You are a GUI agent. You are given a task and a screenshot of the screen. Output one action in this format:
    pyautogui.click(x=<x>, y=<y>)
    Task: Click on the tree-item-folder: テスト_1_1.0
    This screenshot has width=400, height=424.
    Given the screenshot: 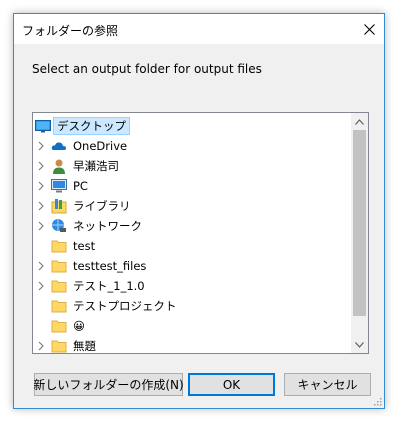 What is the action you would take?
    pyautogui.click(x=192, y=286)
    